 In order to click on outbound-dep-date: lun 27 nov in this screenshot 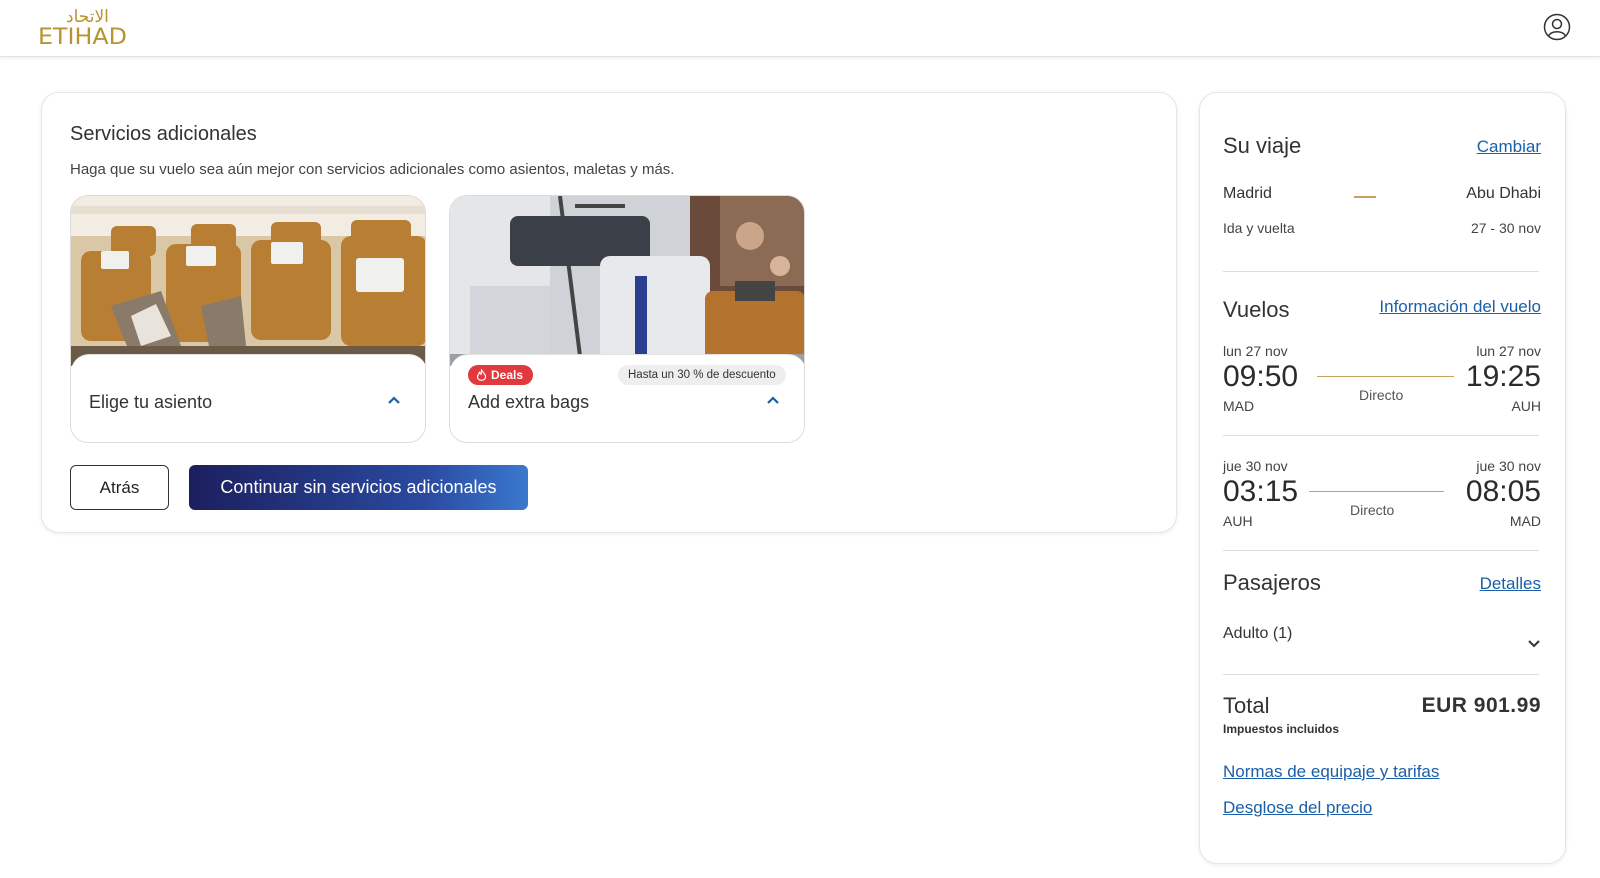, I will do `click(1255, 351)`.